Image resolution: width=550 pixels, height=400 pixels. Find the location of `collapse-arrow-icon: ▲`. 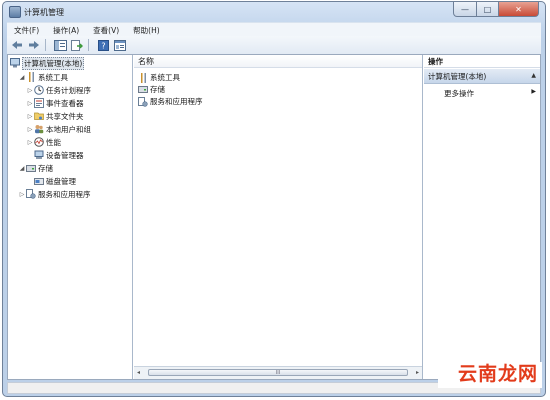

collapse-arrow-icon: ▲ is located at coordinates (533, 75).